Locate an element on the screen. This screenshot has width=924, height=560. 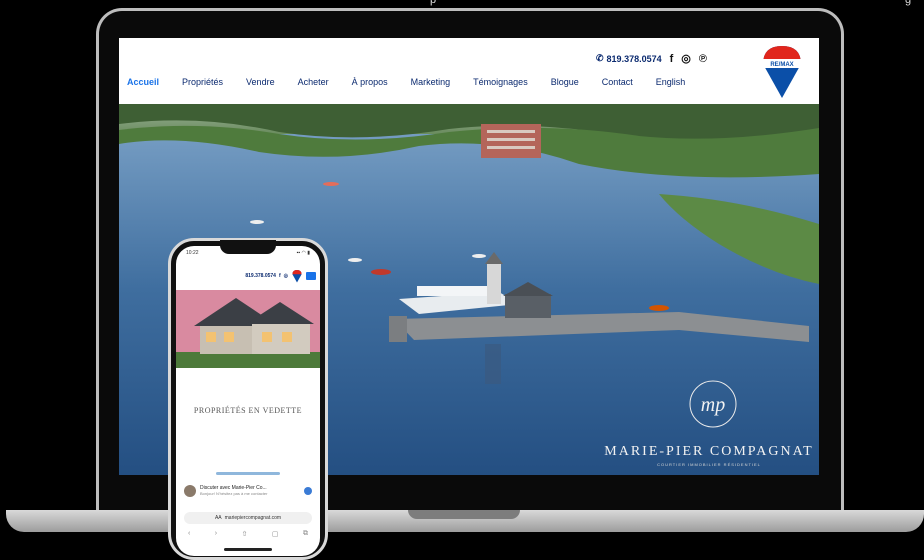
tabs-icon: ⧉ is located at coordinates (305, 534).